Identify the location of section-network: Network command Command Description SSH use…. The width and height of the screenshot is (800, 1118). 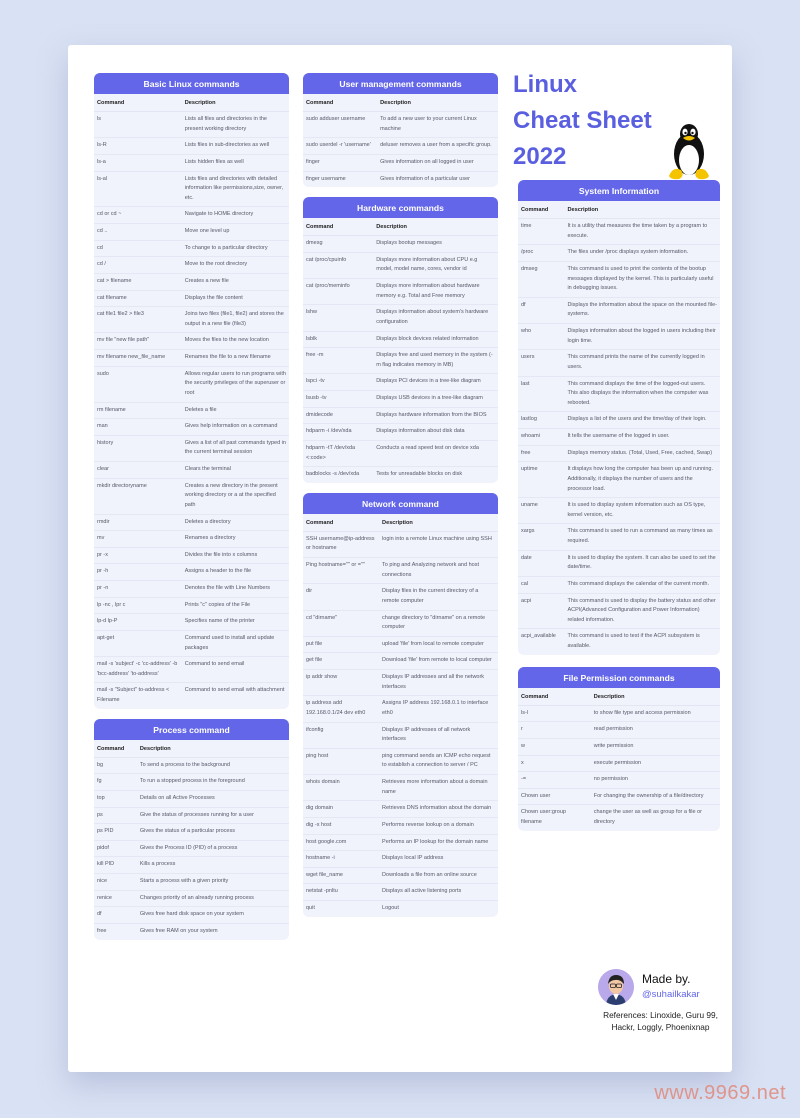
(400, 704).